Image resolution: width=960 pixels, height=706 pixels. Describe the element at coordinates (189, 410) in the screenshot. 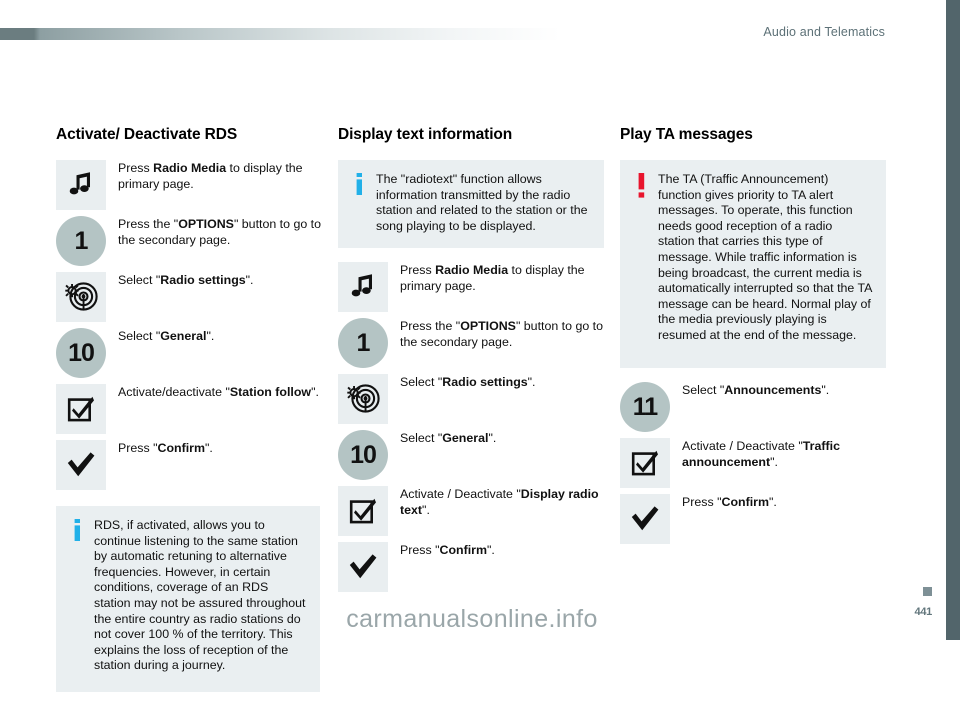

I see `step-row: Activate/deactivate "Station follow".` at that location.